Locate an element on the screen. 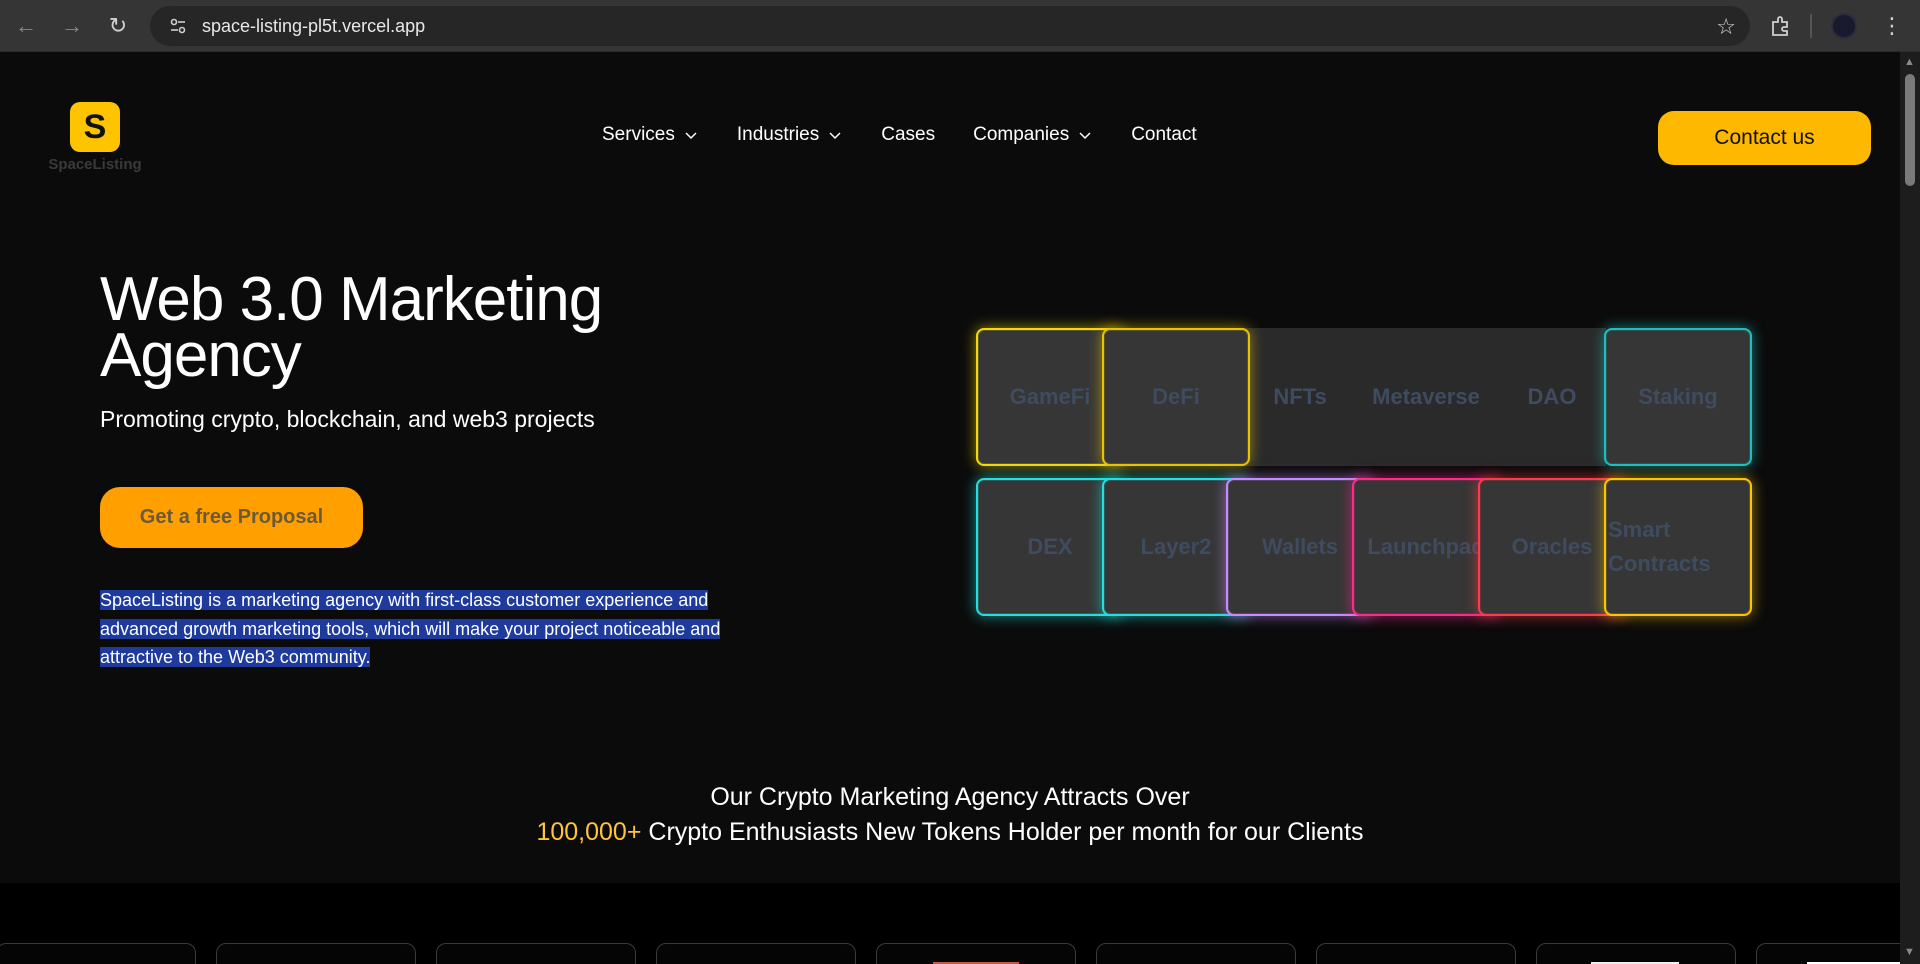 The image size is (1920, 964). category-label: Wallets is located at coordinates (1300, 546).